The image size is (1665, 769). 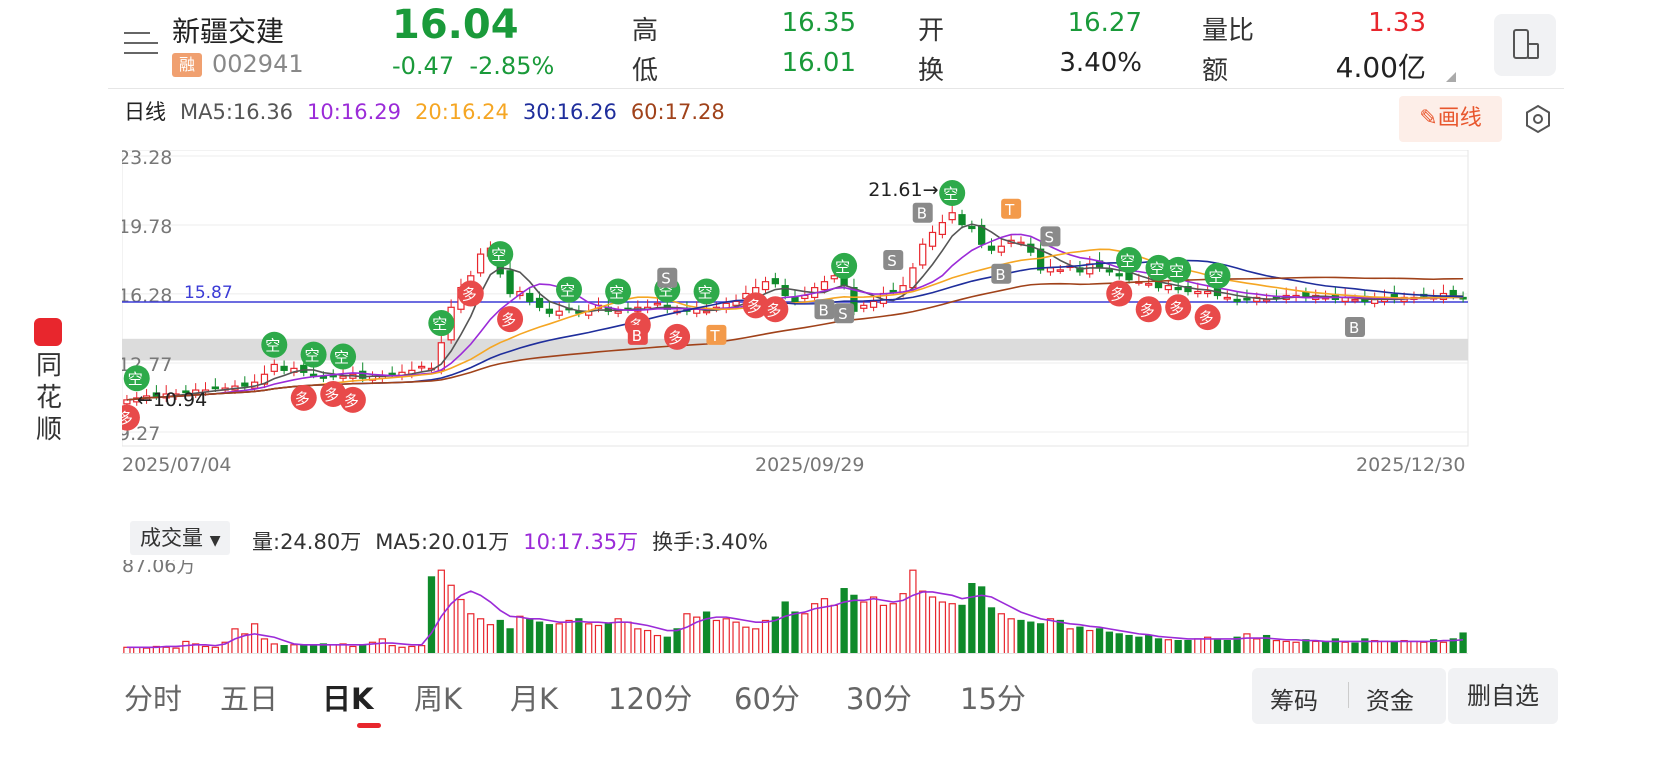 I want to click on volume-chart: 87.06万, so click(x=845, y=607).